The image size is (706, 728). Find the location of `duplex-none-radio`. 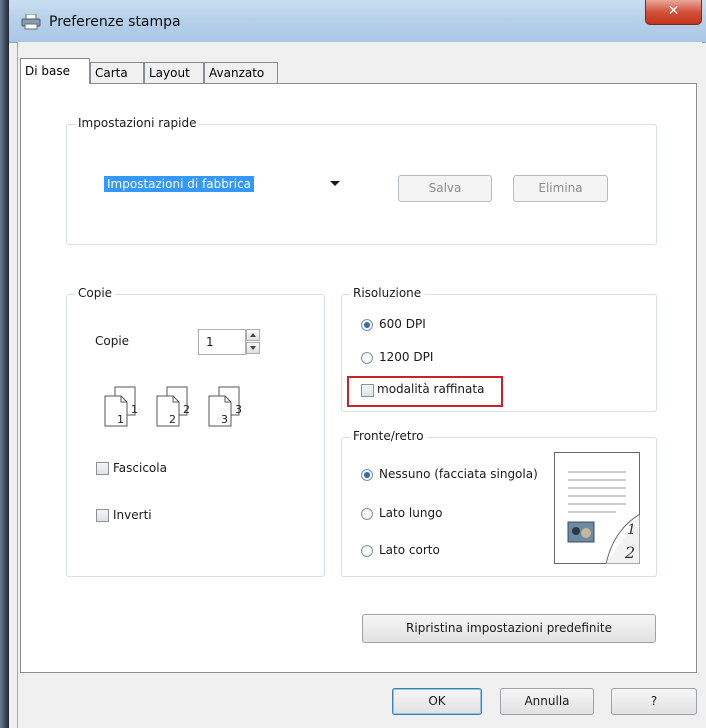

duplex-none-radio is located at coordinates (367, 475).